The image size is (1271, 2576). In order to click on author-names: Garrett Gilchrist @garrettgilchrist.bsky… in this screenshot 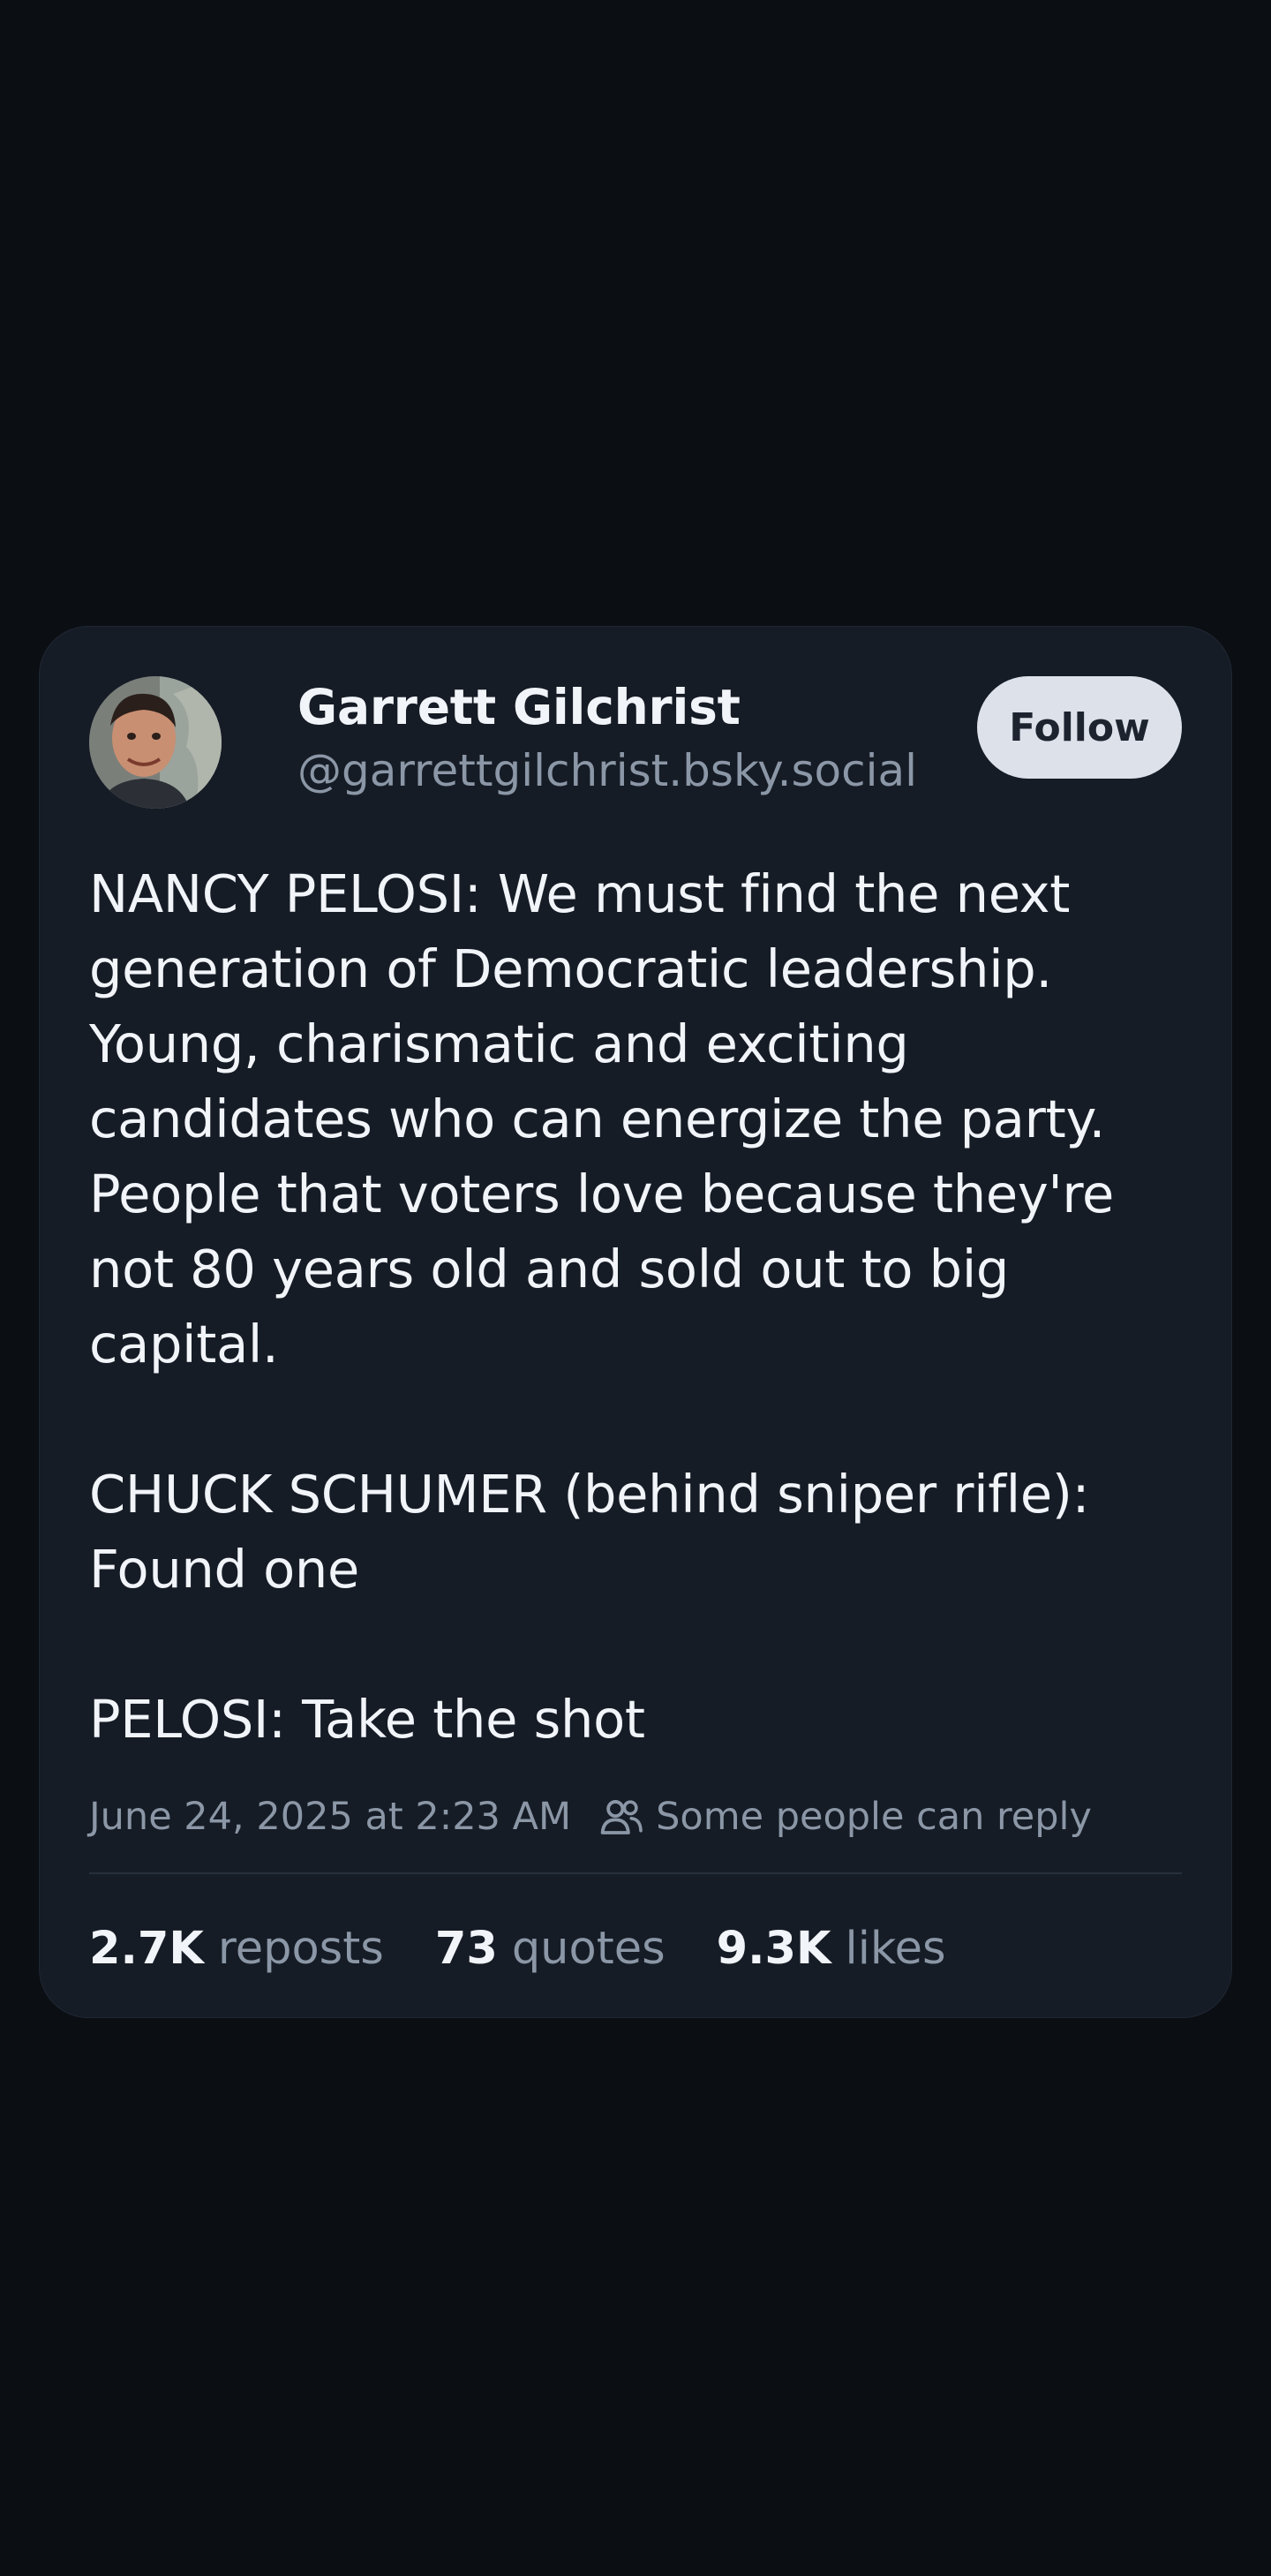, I will do `click(607, 739)`.